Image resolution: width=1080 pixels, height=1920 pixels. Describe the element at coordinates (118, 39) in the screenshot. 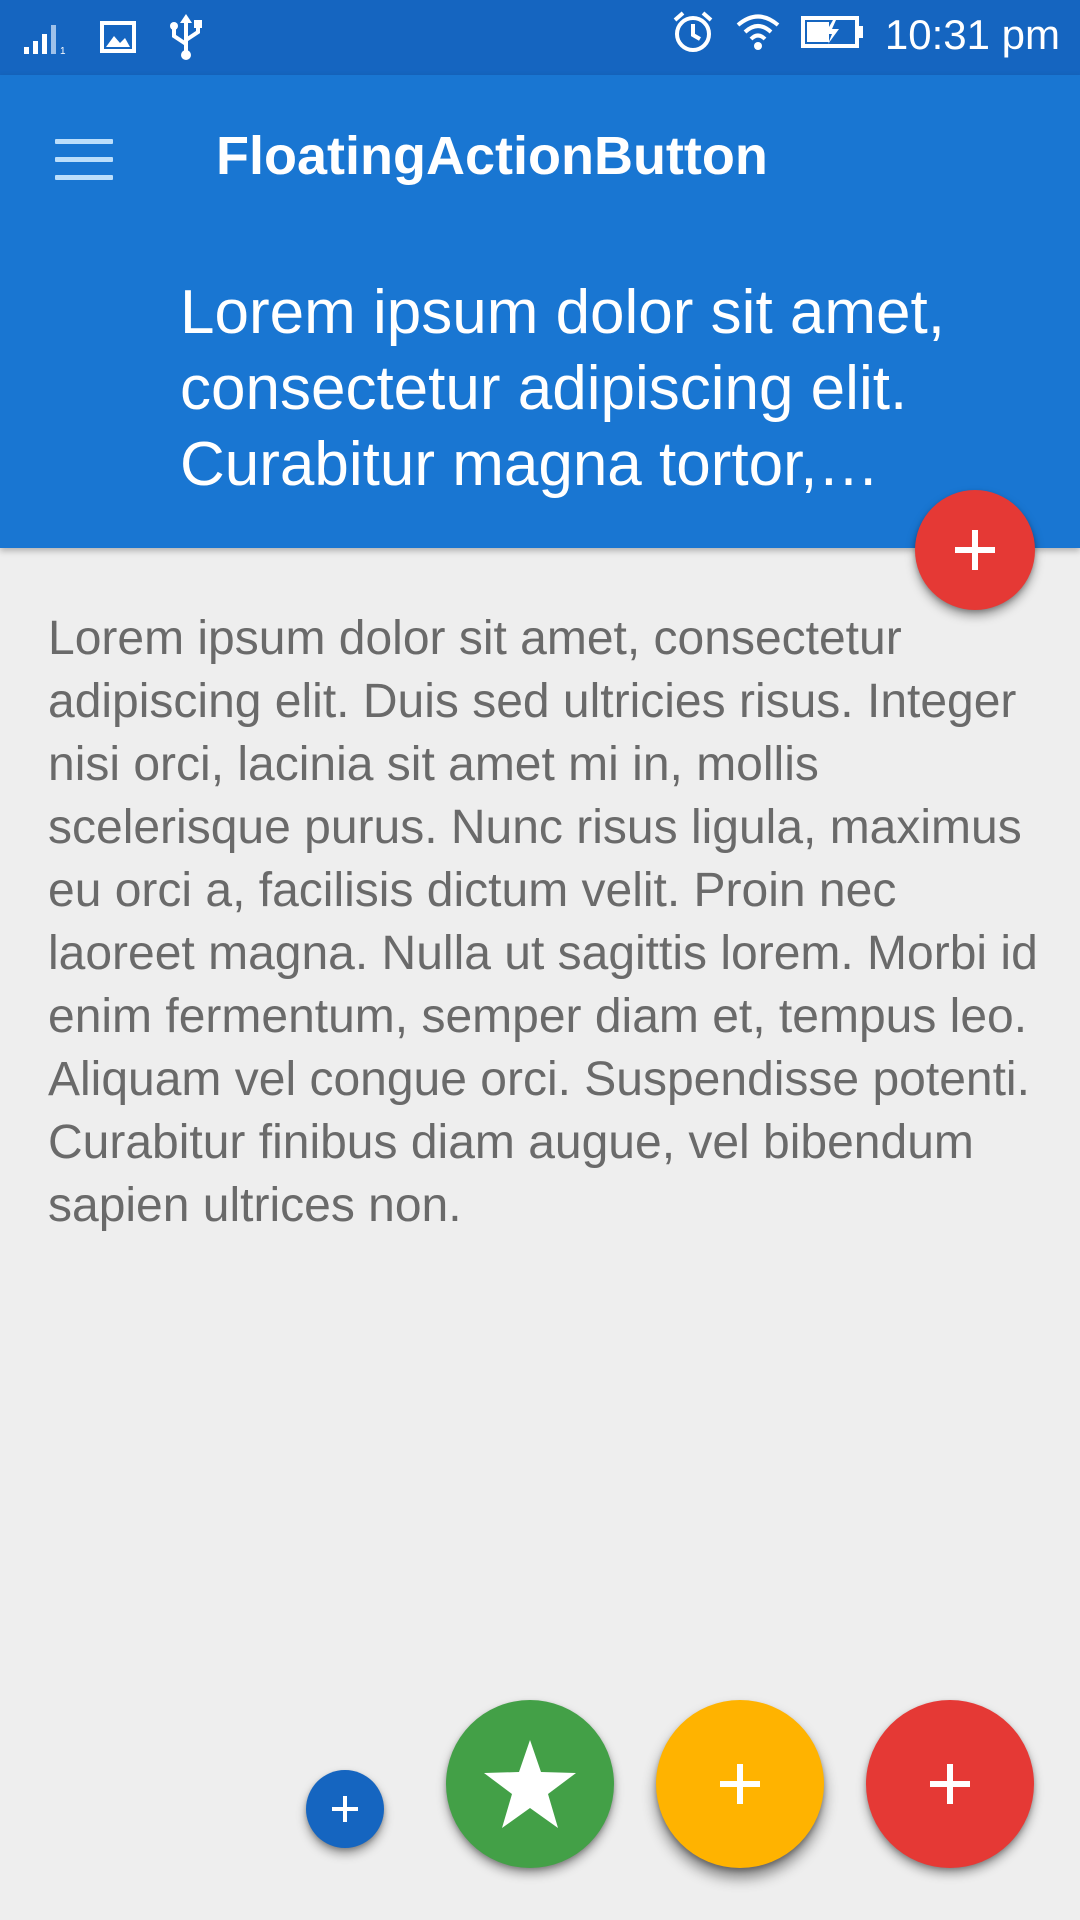

I see `image-icon` at that location.